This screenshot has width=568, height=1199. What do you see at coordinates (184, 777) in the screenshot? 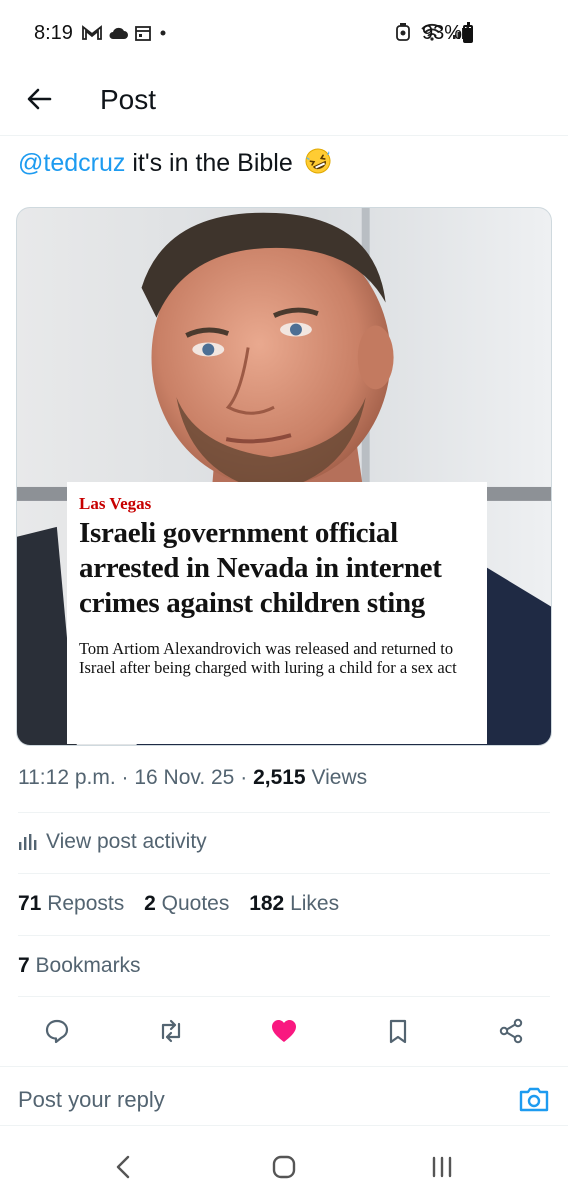
I see `post-date: 16 Nov. 25` at bounding box center [184, 777].